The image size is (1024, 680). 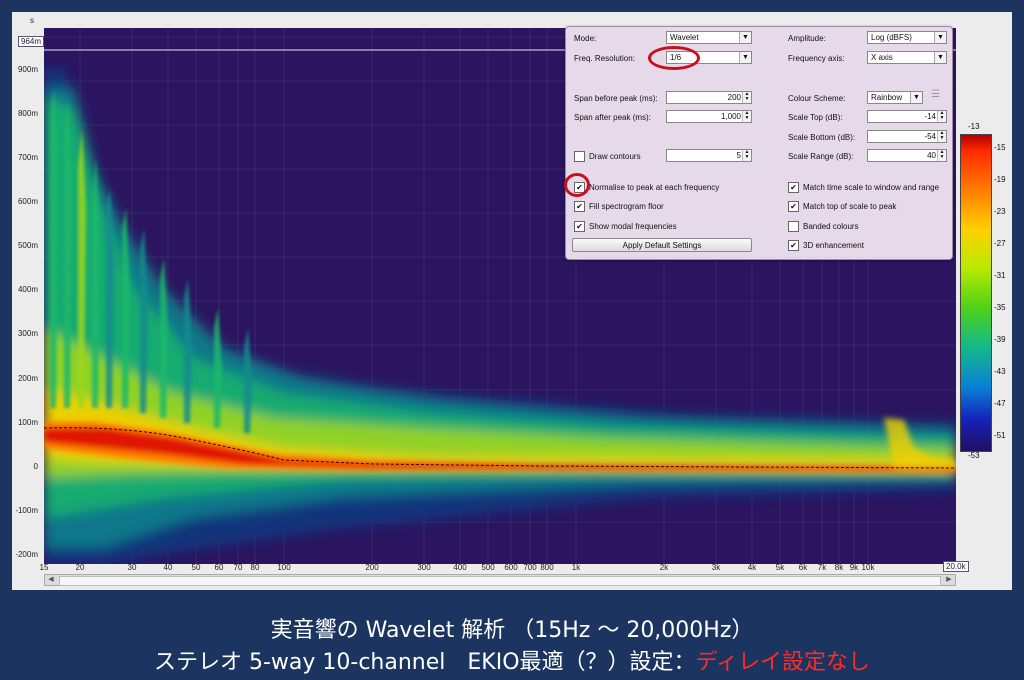 I want to click on x-tick: 50, so click(x=196, y=567).